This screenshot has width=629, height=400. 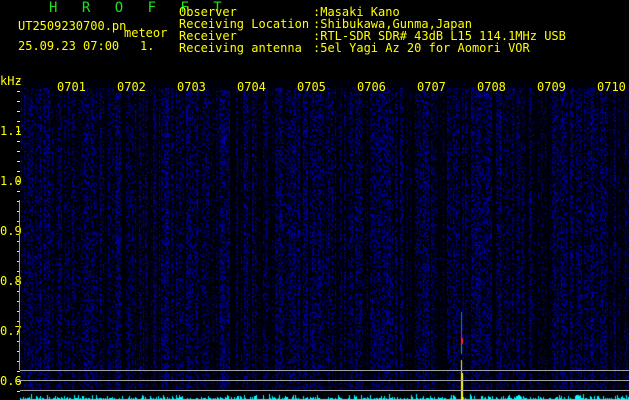 I want to click on time-label: 0706, so click(x=371, y=87).